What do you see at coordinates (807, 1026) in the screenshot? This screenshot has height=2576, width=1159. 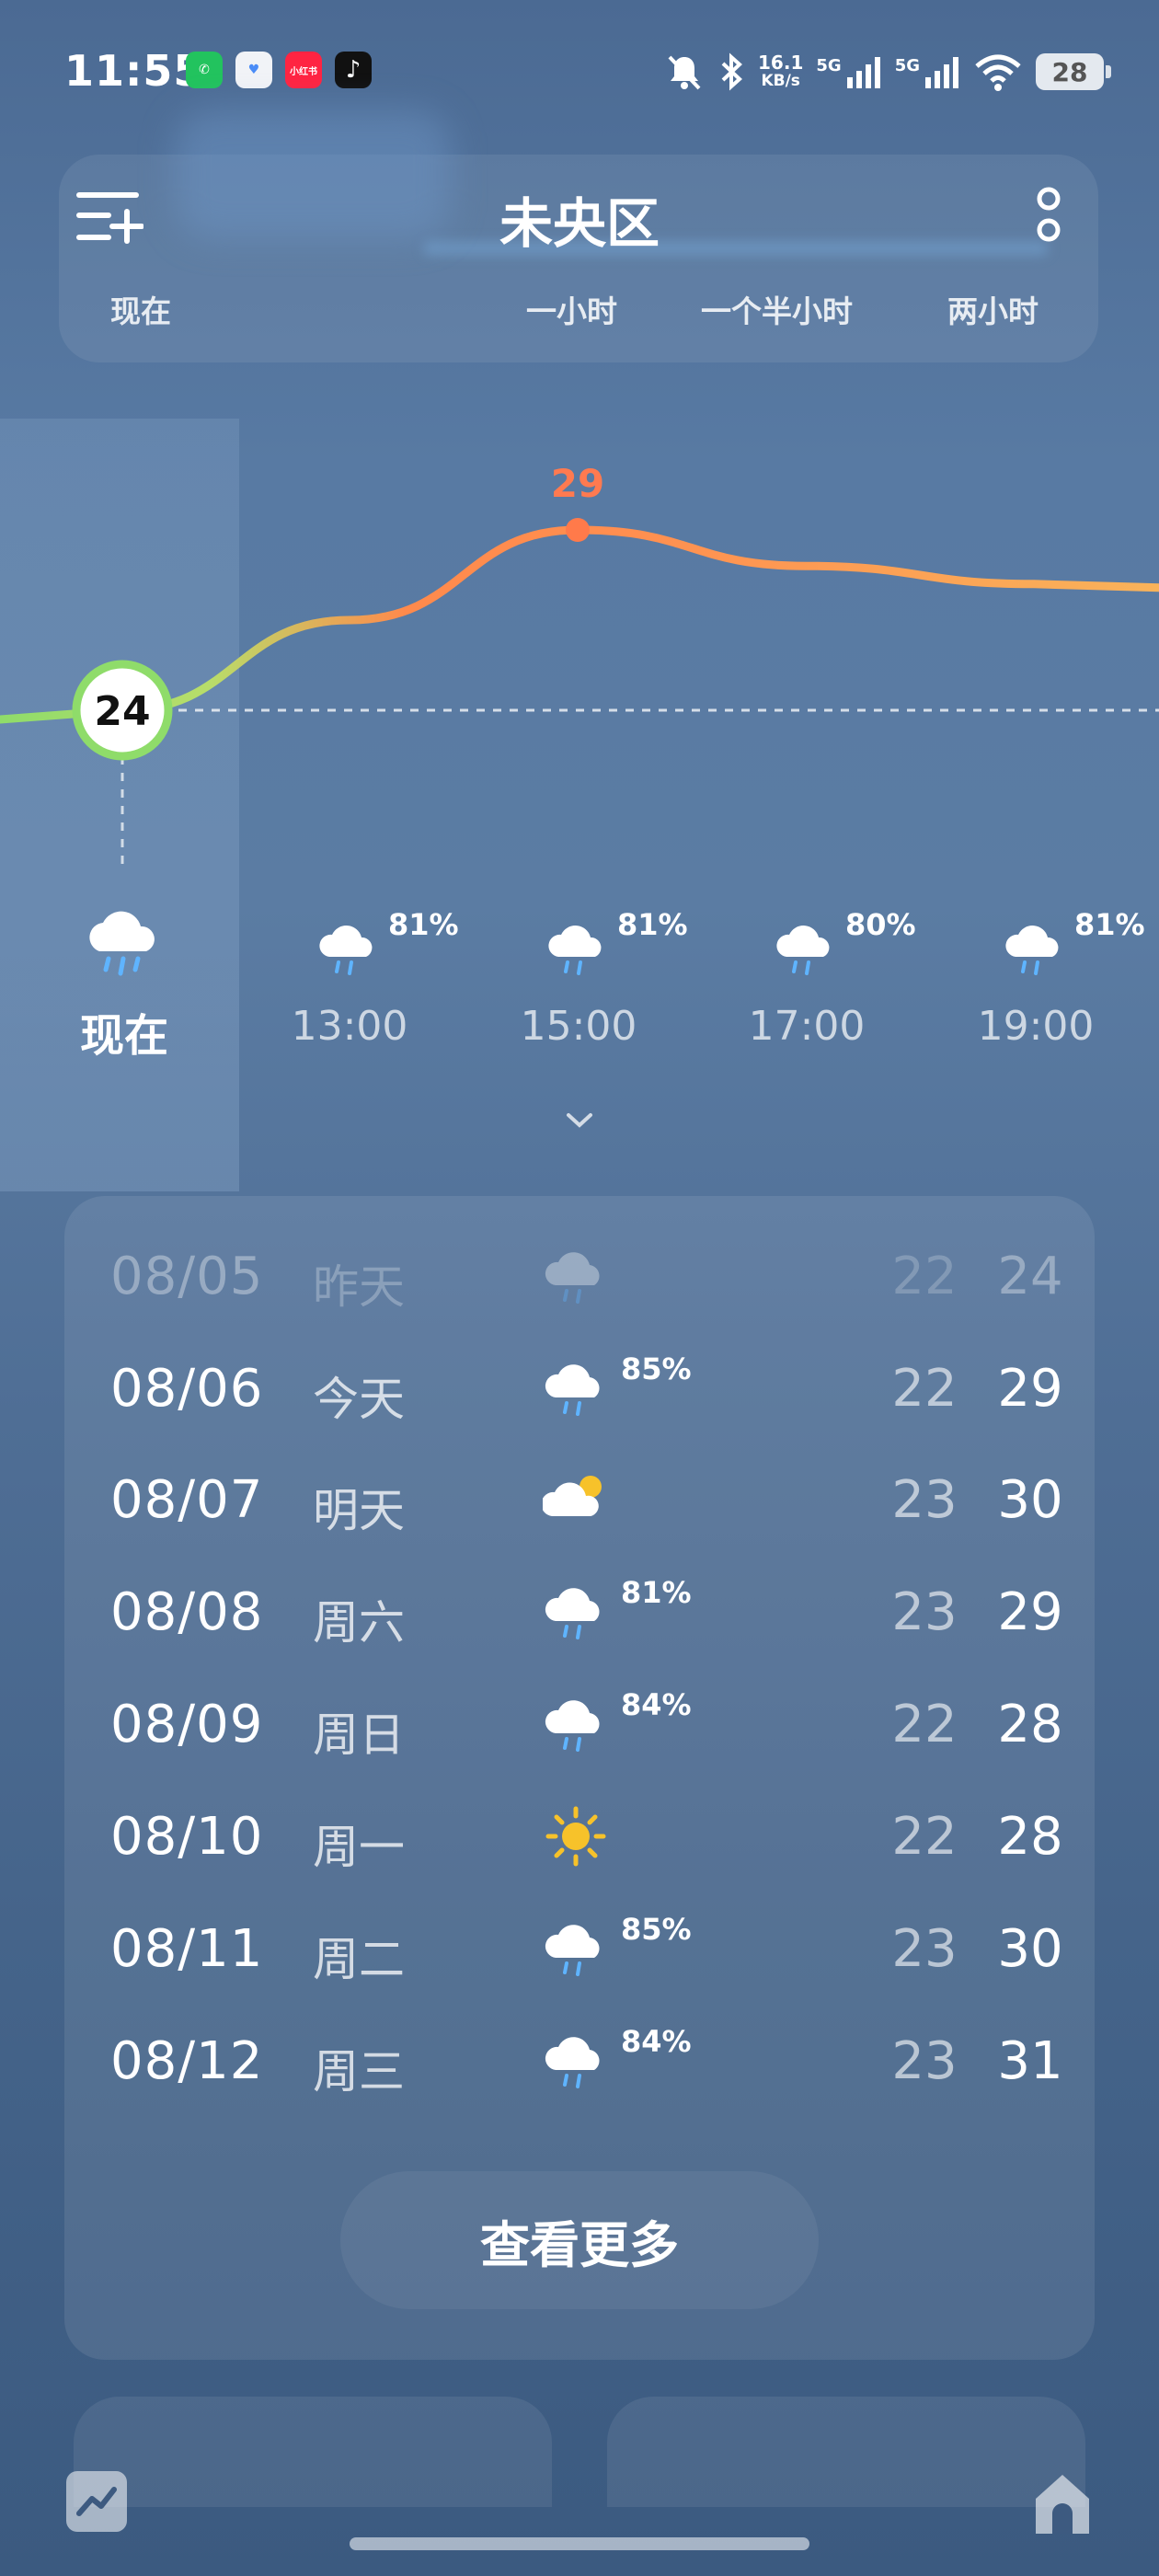 I see `hourly-time: 17:00` at bounding box center [807, 1026].